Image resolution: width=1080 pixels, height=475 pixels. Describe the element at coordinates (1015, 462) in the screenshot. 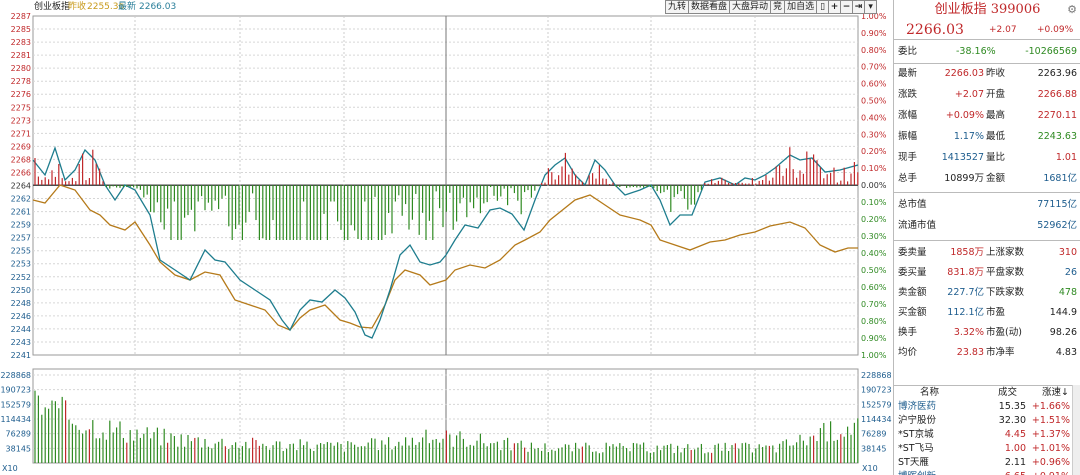

I see `stock-price: 2.11` at that location.